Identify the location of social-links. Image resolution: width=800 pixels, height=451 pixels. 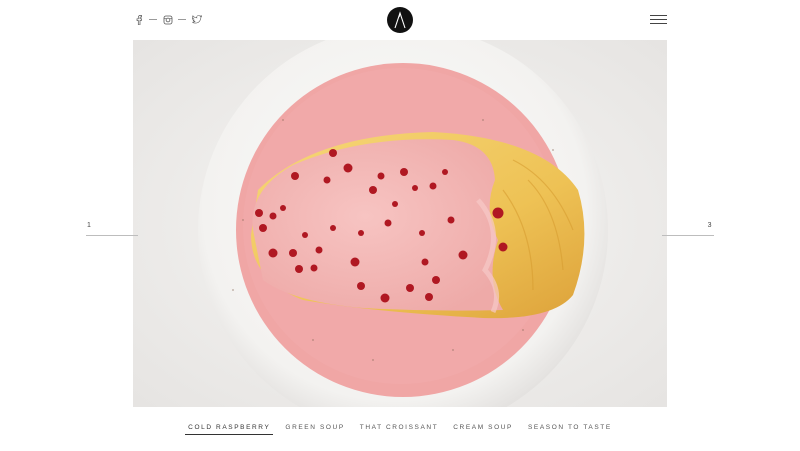
(167, 19).